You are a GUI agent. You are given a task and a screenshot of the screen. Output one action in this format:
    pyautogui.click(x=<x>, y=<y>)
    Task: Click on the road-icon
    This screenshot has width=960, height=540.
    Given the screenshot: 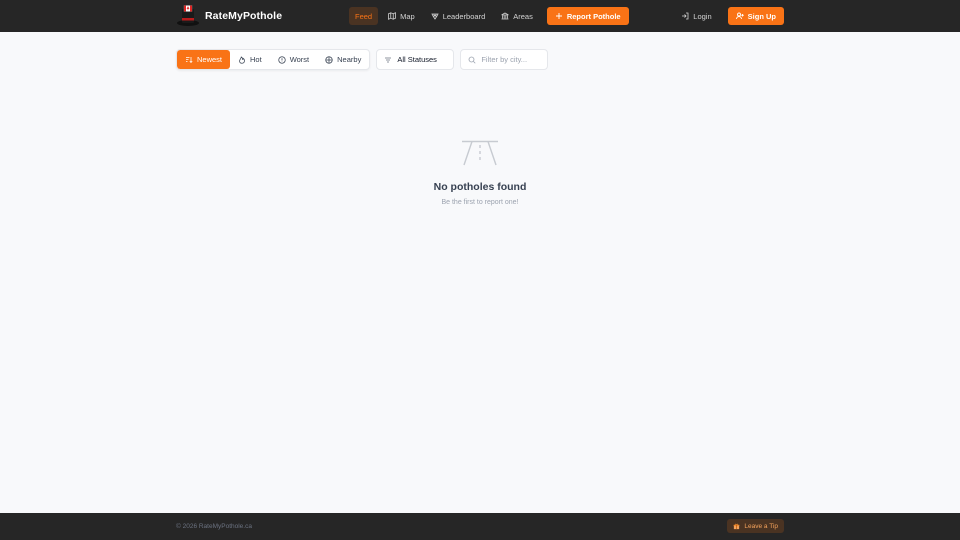 What is the action you would take?
    pyautogui.click(x=480, y=153)
    